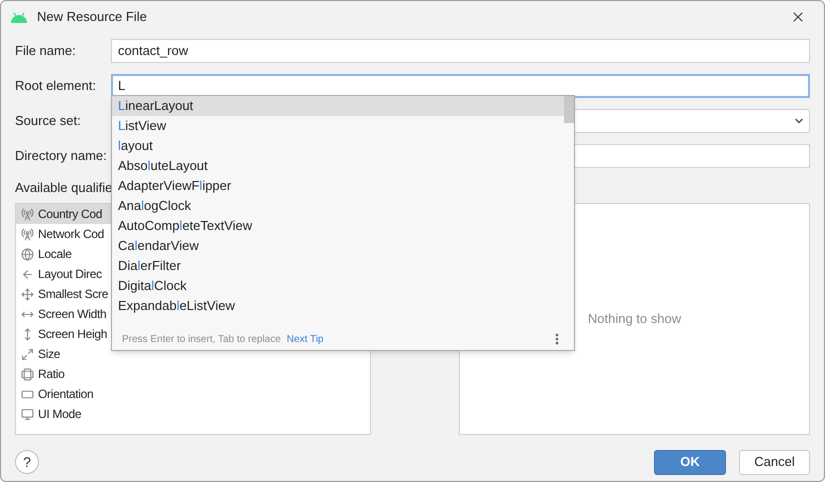 This screenshot has height=482, width=825. I want to click on qualifiers-label: Available qualifie, so click(63, 188).